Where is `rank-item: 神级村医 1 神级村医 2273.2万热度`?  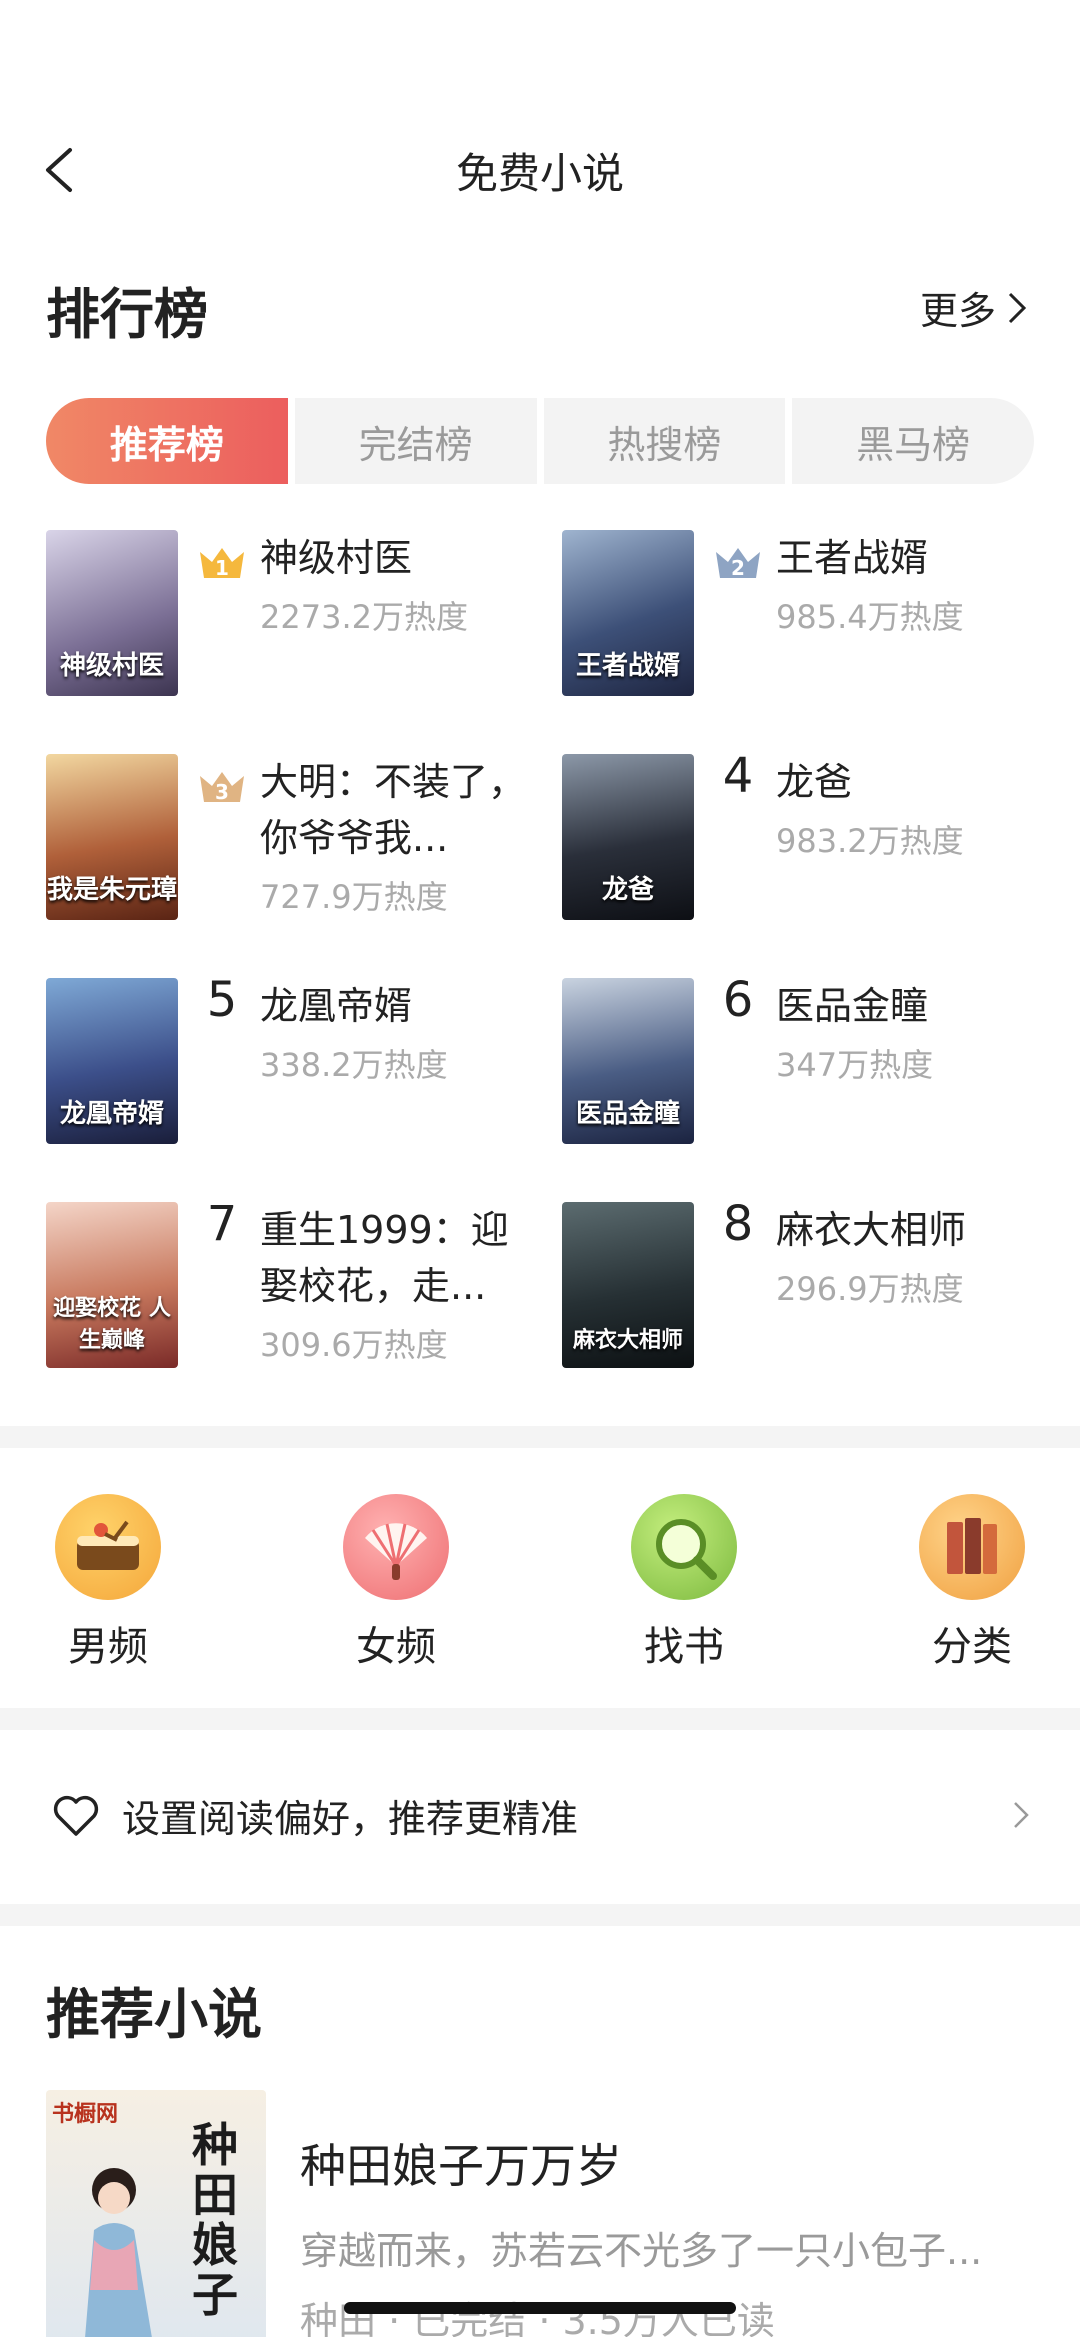
rank-item: 神级村医 1 神级村医 2273.2万热度 is located at coordinates (286, 615).